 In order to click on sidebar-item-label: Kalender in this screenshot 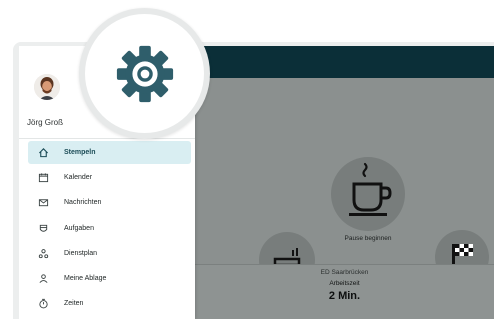, I will do `click(78, 178)`.